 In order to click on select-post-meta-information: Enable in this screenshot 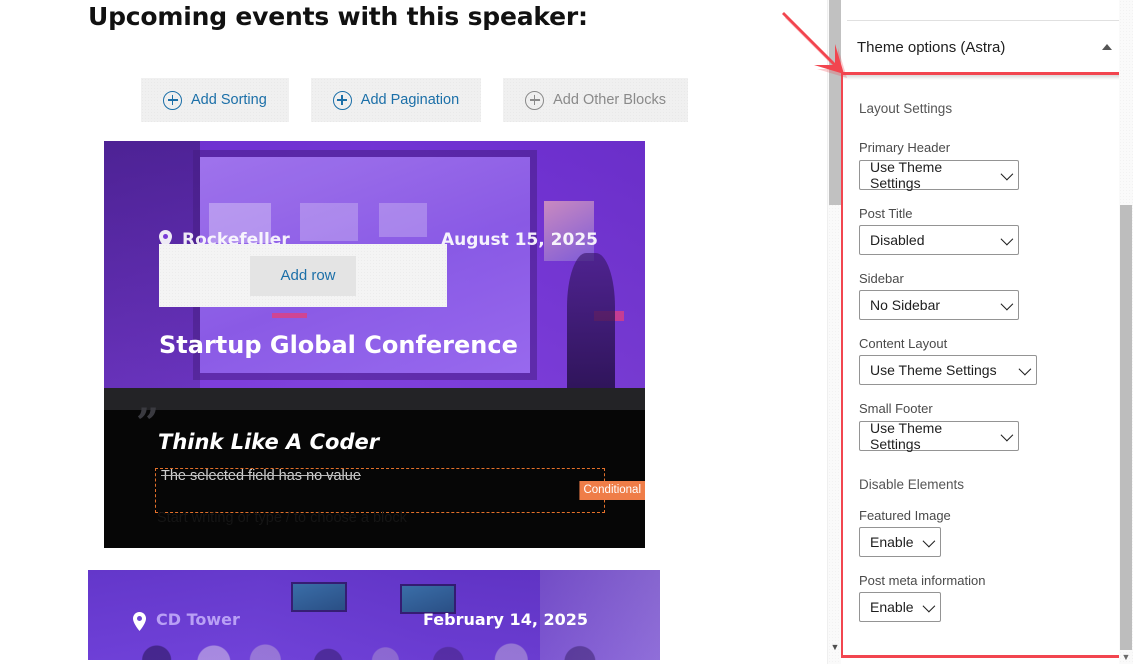, I will do `click(900, 607)`.